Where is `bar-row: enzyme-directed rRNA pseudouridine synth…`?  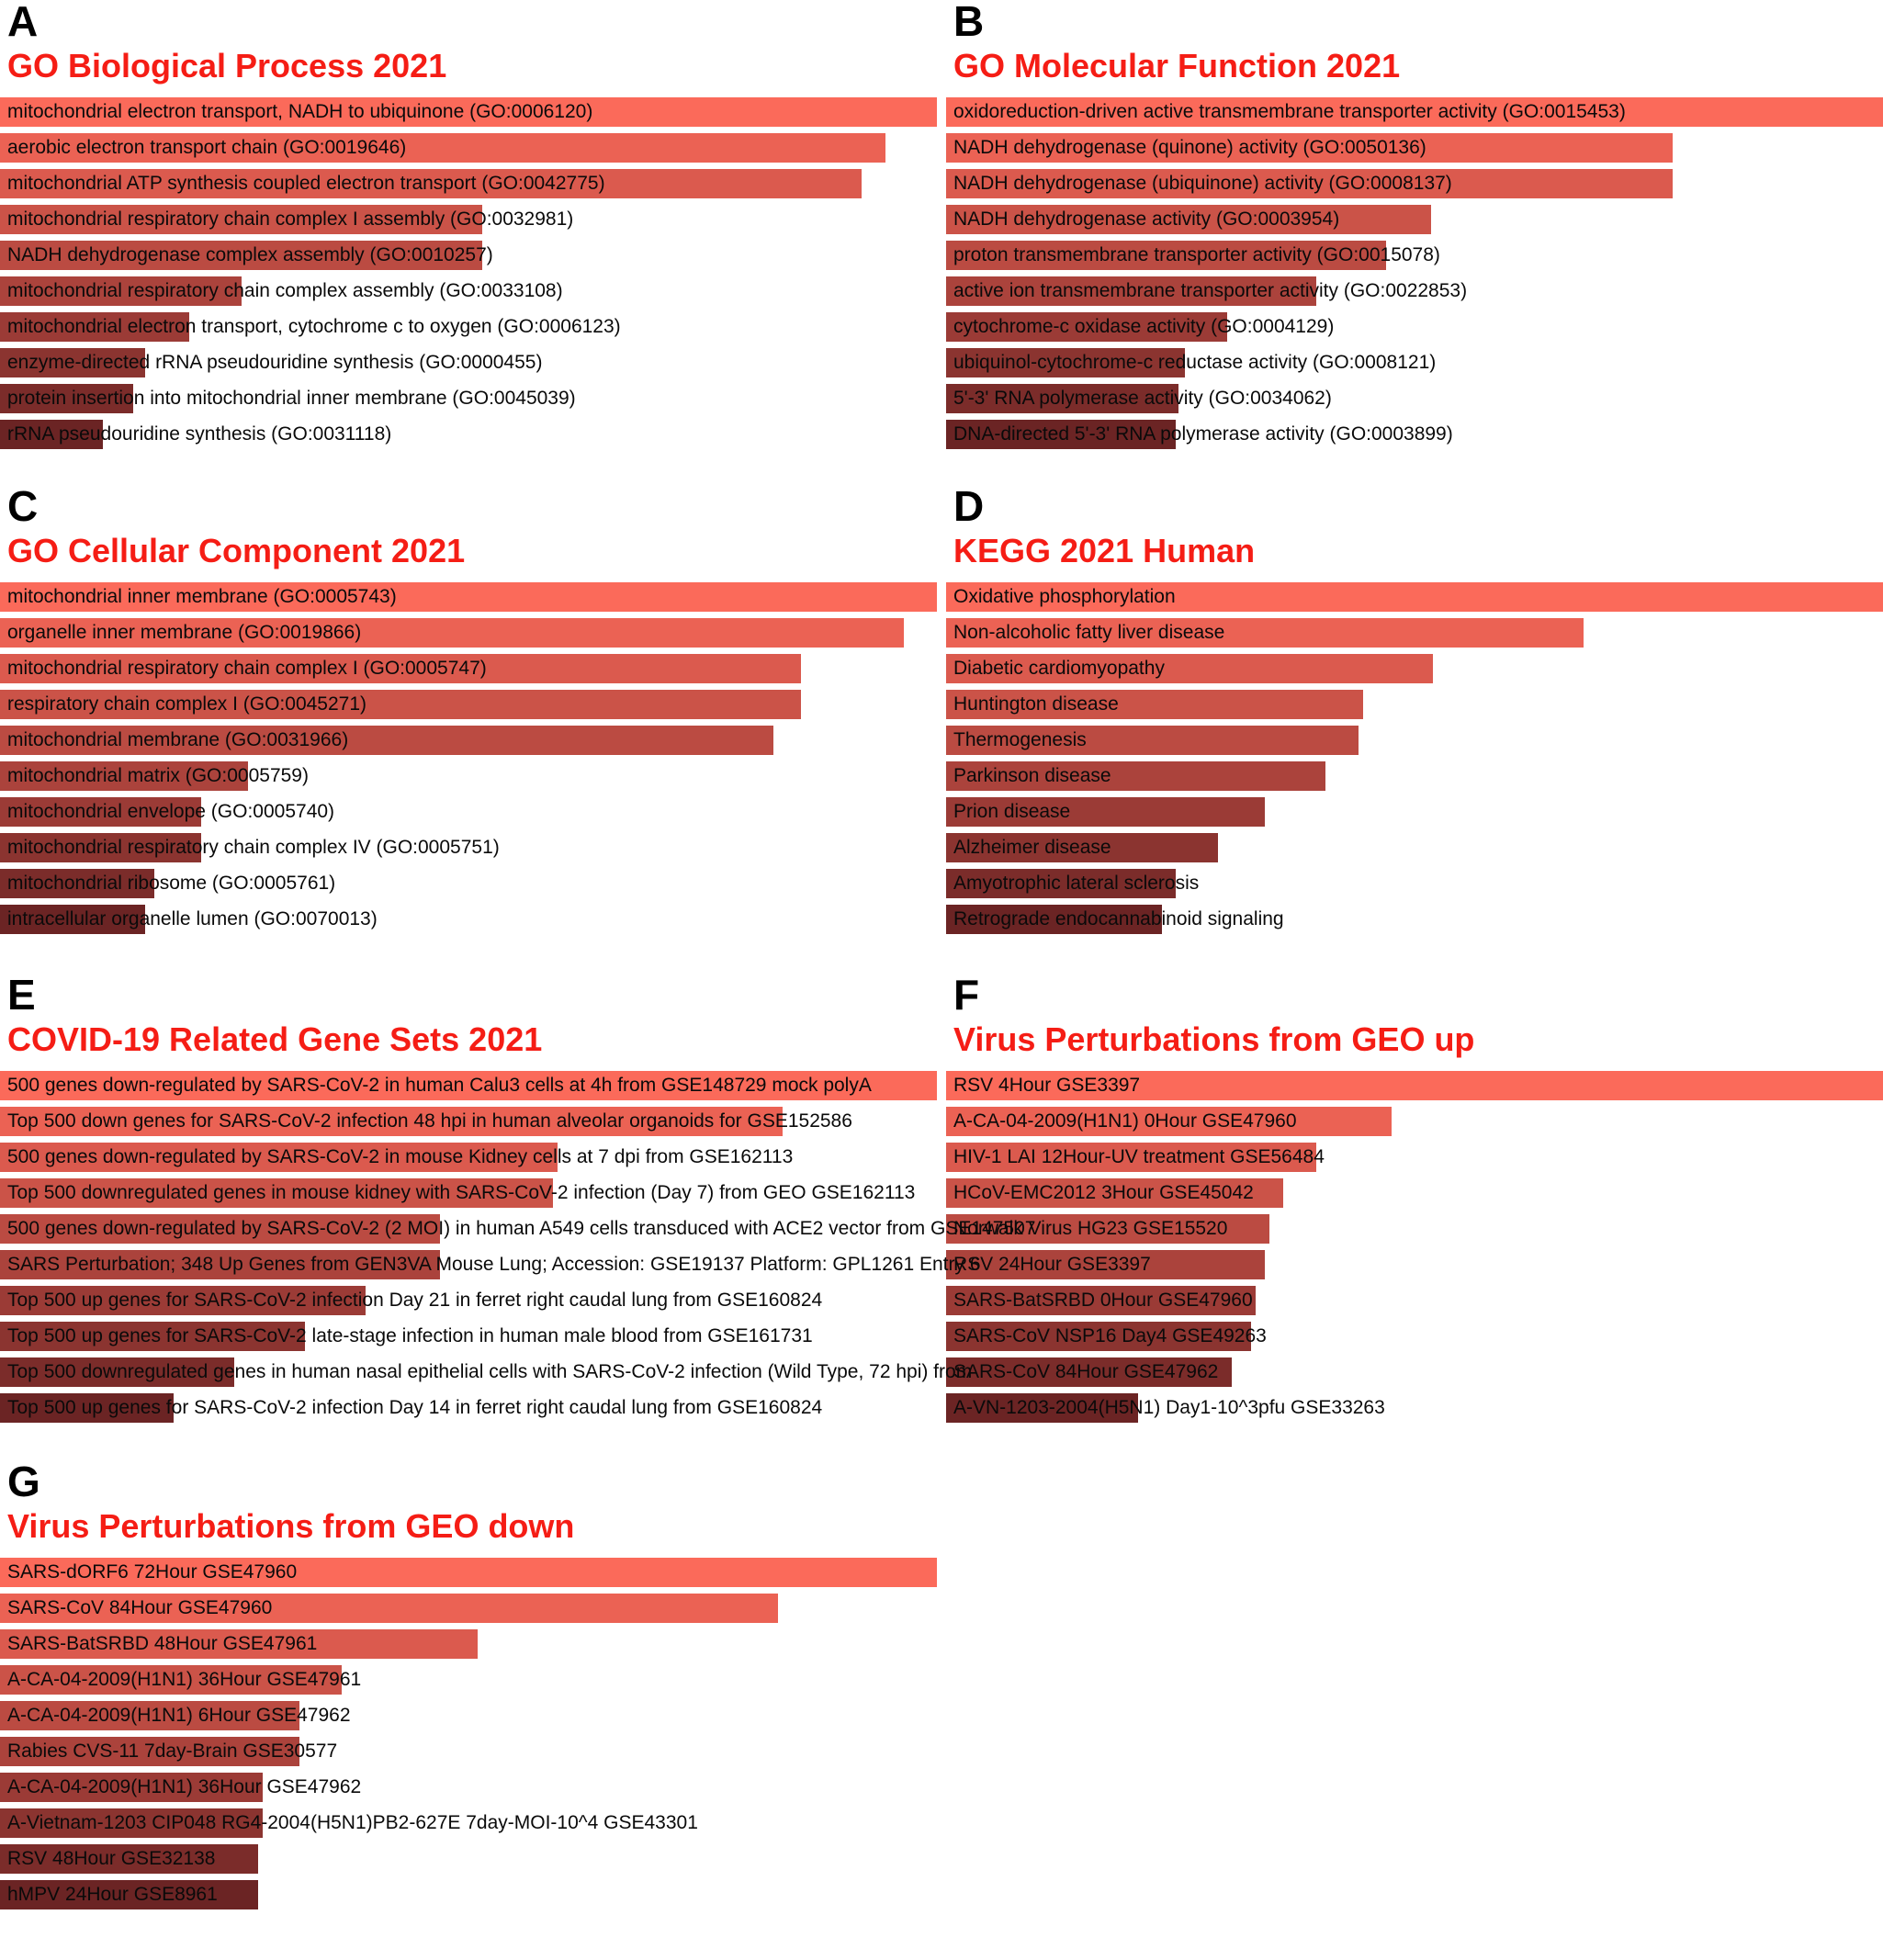
bar-row: enzyme-directed rRNA pseudouridine synth… is located at coordinates (469, 364).